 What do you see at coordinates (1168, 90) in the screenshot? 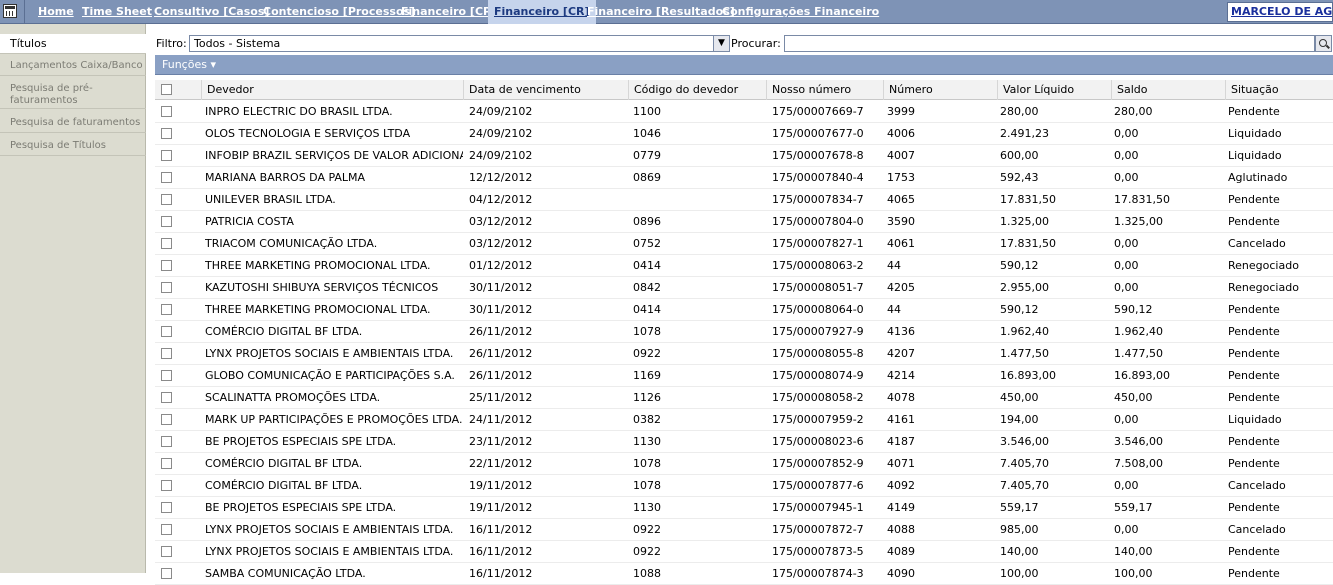
I see `column-header-saldo: Saldo` at bounding box center [1168, 90].